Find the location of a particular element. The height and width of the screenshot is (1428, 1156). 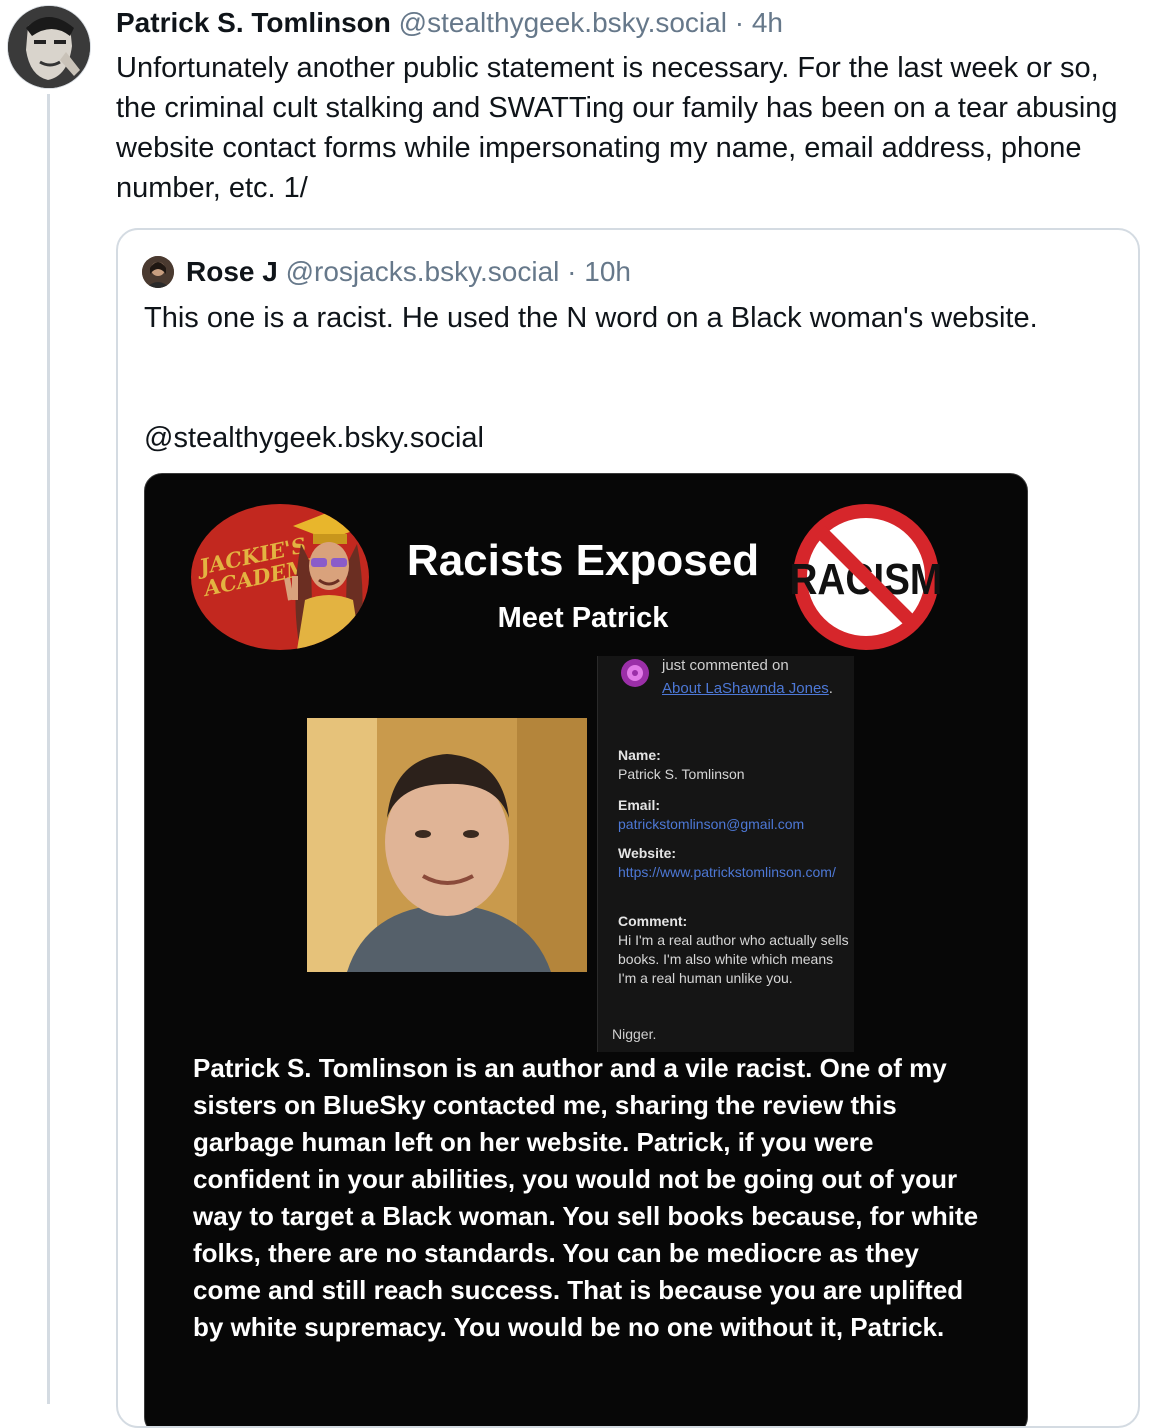

no-racism-sign: RACISM is located at coordinates (866, 577).